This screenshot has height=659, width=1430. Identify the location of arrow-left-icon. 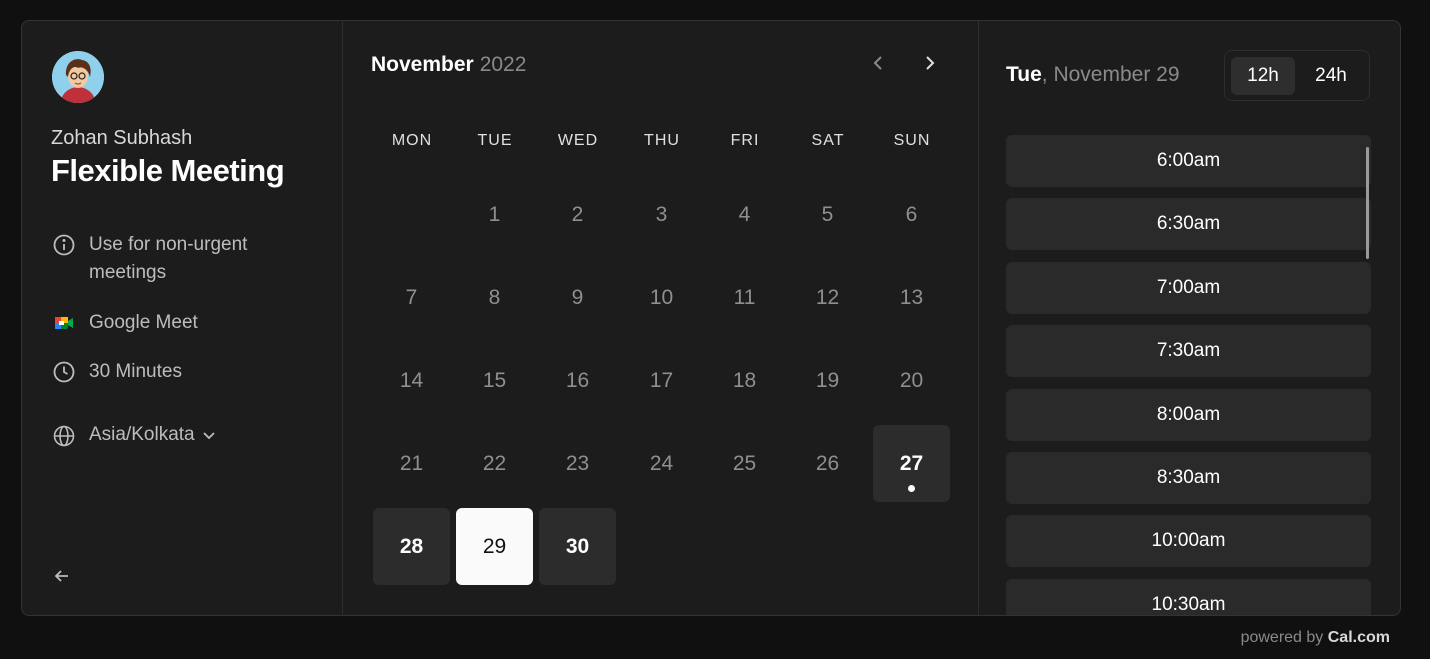
(62, 576).